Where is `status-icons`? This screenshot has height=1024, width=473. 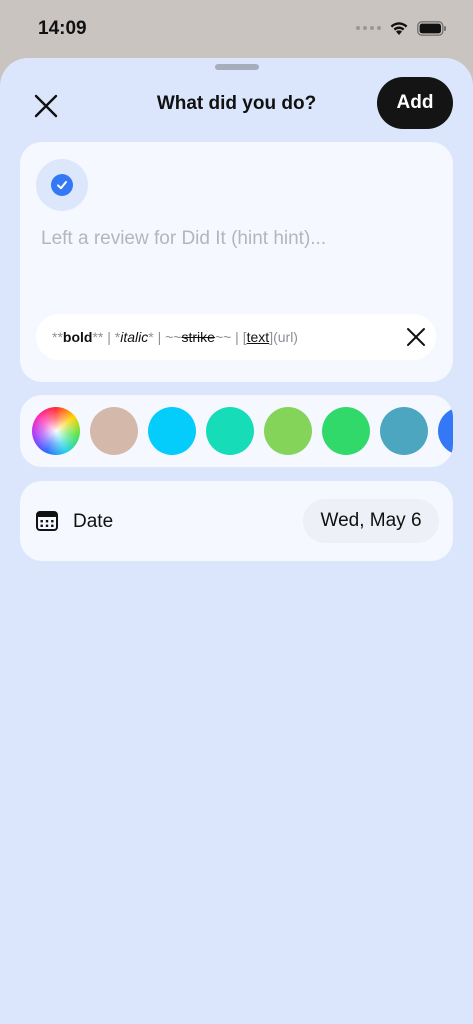 status-icons is located at coordinates (401, 28).